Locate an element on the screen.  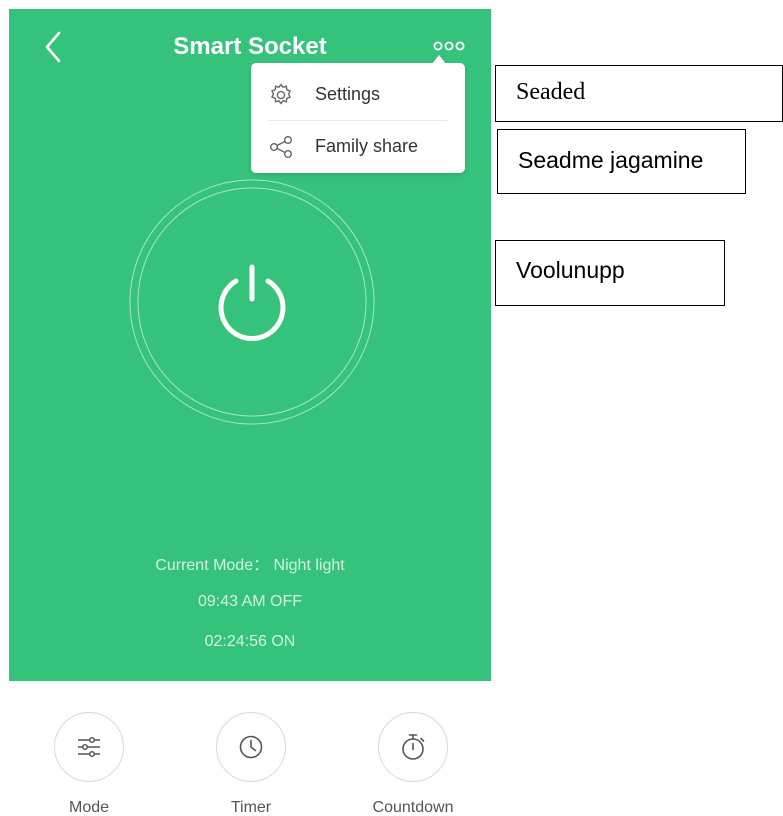
mode-label: Mode is located at coordinates (89, 807).